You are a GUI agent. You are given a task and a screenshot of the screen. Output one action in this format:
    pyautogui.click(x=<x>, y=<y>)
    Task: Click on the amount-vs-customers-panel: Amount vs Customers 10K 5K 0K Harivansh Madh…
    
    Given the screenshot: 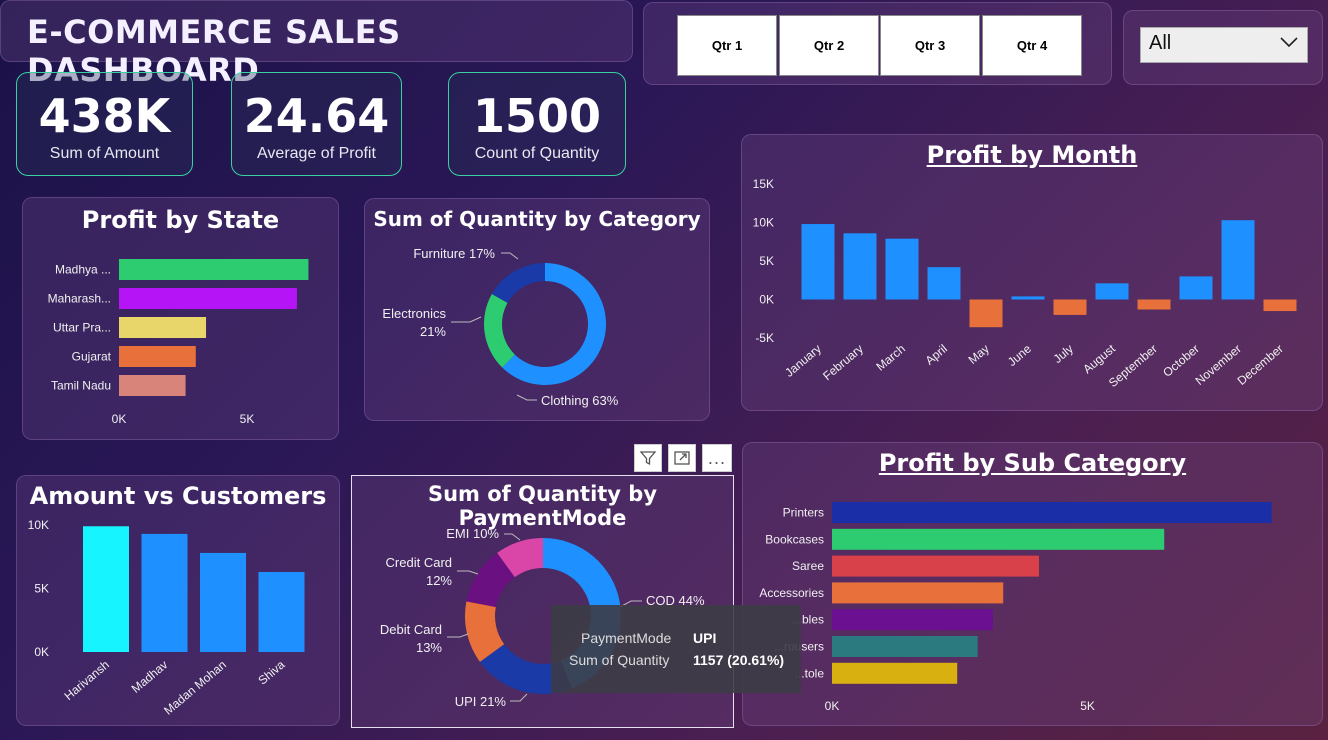 What is the action you would take?
    pyautogui.click(x=178, y=600)
    